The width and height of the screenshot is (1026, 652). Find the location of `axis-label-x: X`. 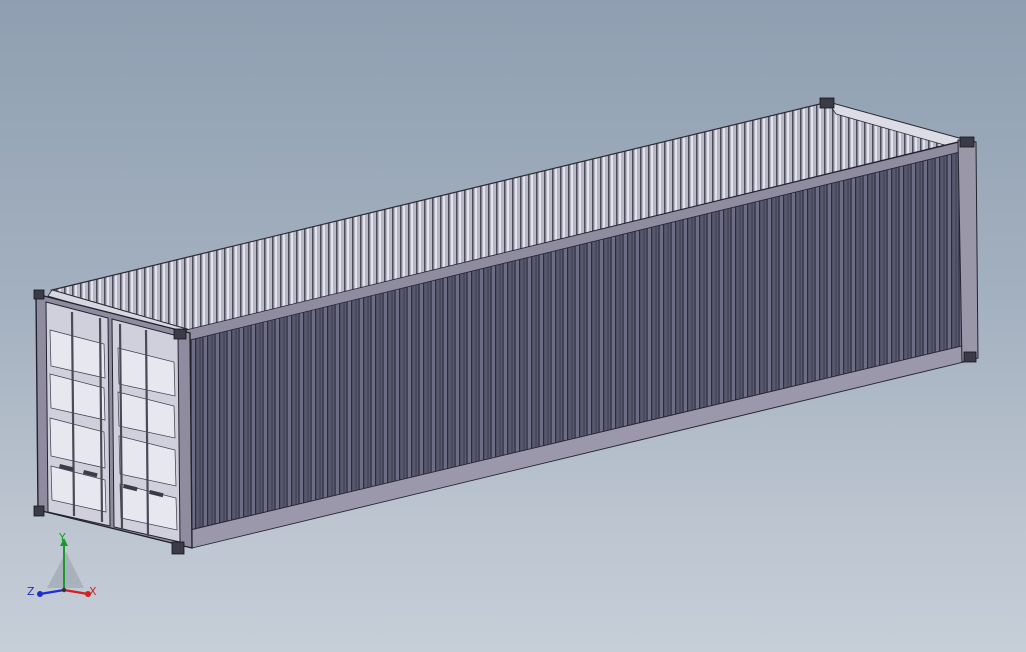

axis-label-x: X is located at coordinates (93, 591).